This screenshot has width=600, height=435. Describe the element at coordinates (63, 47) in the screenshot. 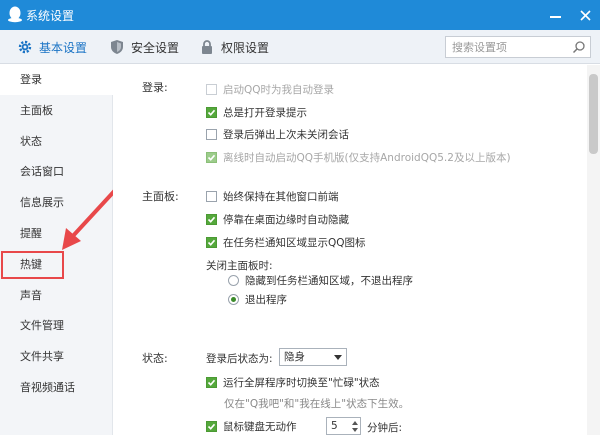

I see `tab-label: 基本设置` at that location.